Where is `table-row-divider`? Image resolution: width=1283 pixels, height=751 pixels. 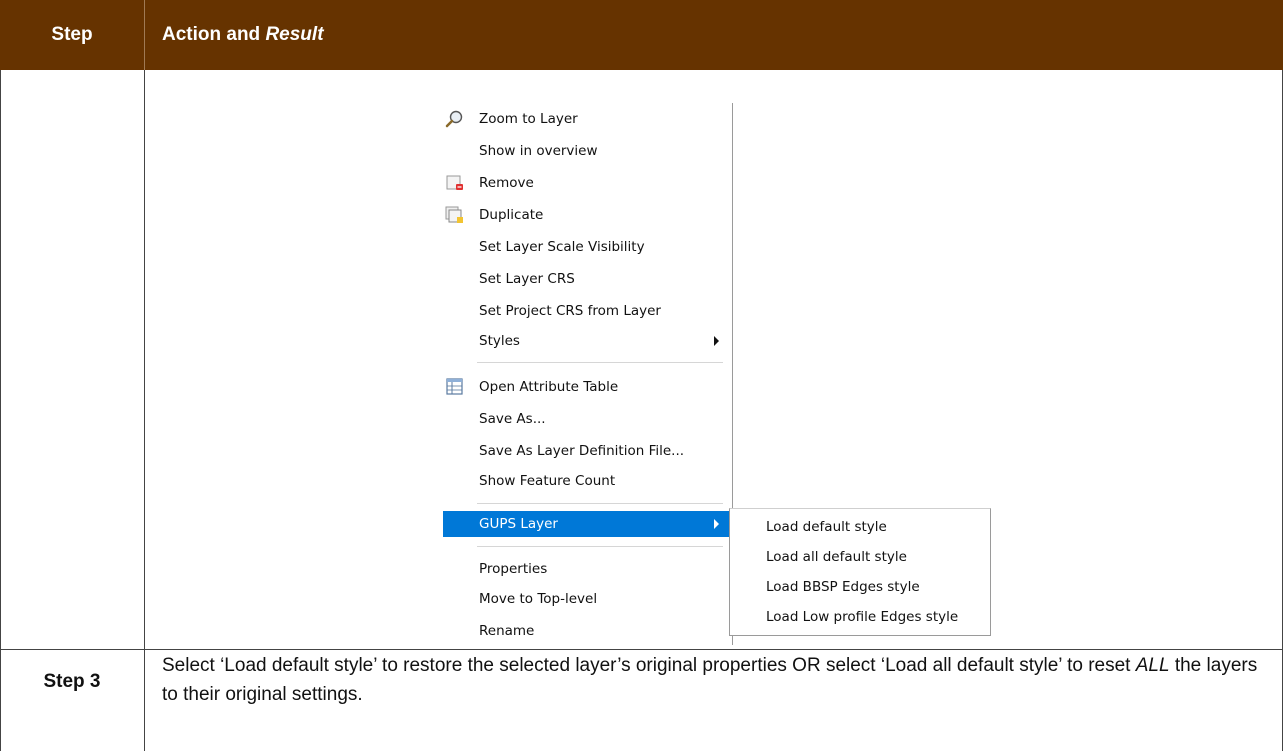
table-row-divider is located at coordinates (641, 649).